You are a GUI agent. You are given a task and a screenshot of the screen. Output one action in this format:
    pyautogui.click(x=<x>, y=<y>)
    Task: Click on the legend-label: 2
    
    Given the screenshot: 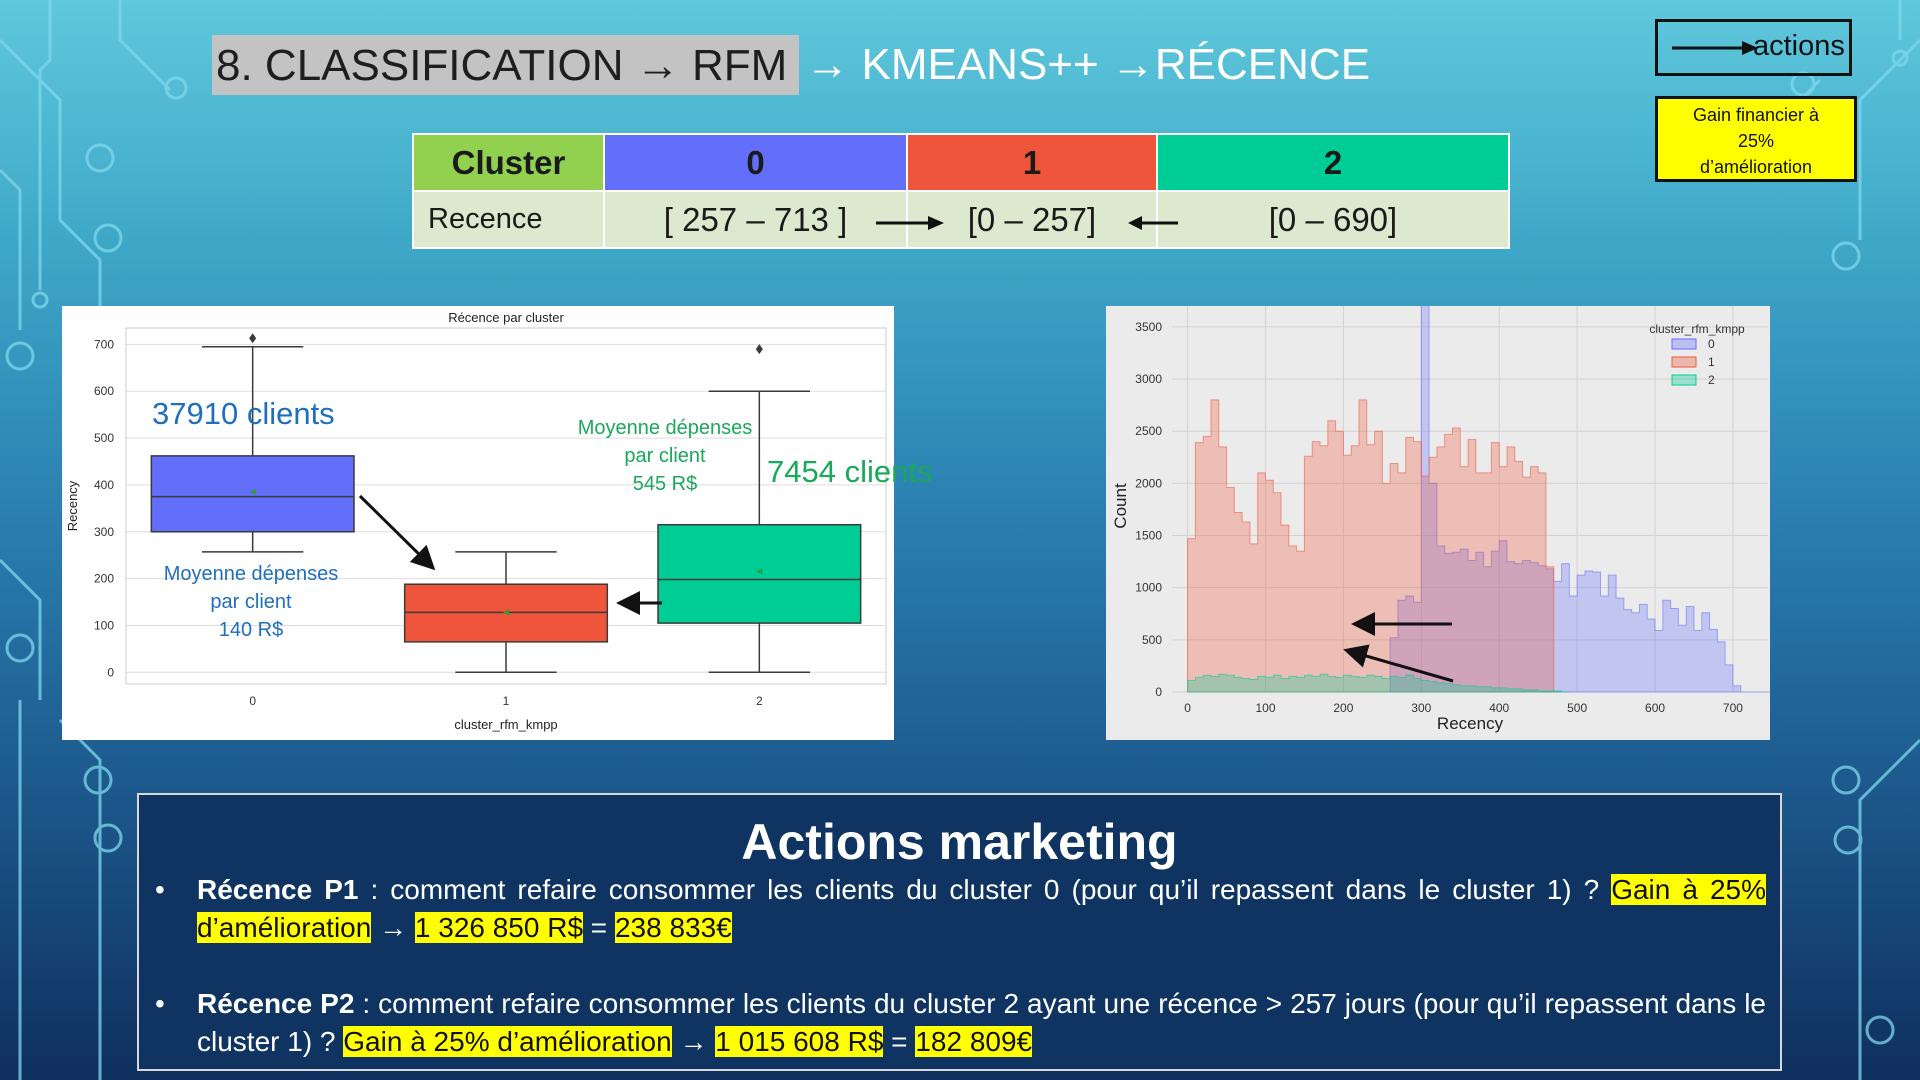 What is the action you would take?
    pyautogui.click(x=1711, y=380)
    